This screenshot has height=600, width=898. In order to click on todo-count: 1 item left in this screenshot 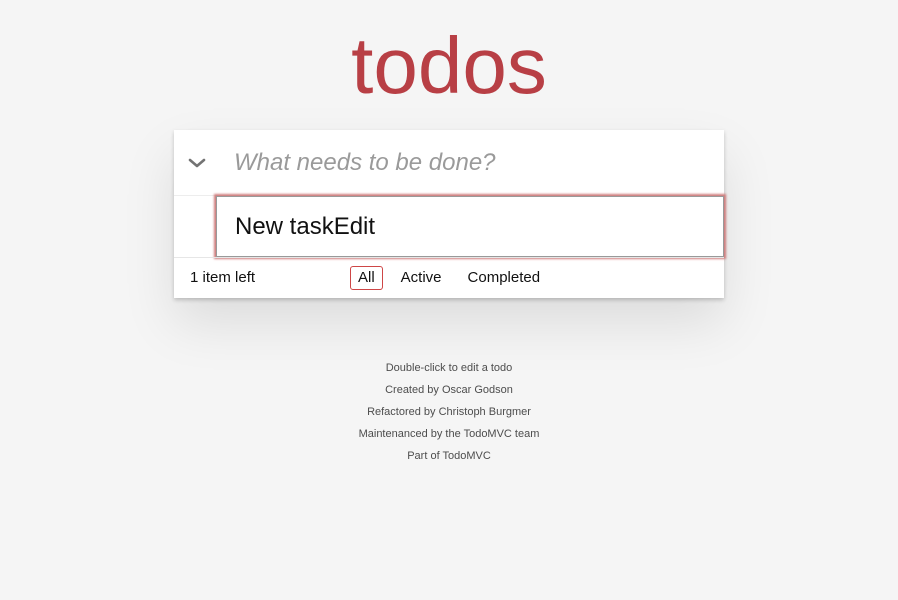, I will do `click(223, 277)`.